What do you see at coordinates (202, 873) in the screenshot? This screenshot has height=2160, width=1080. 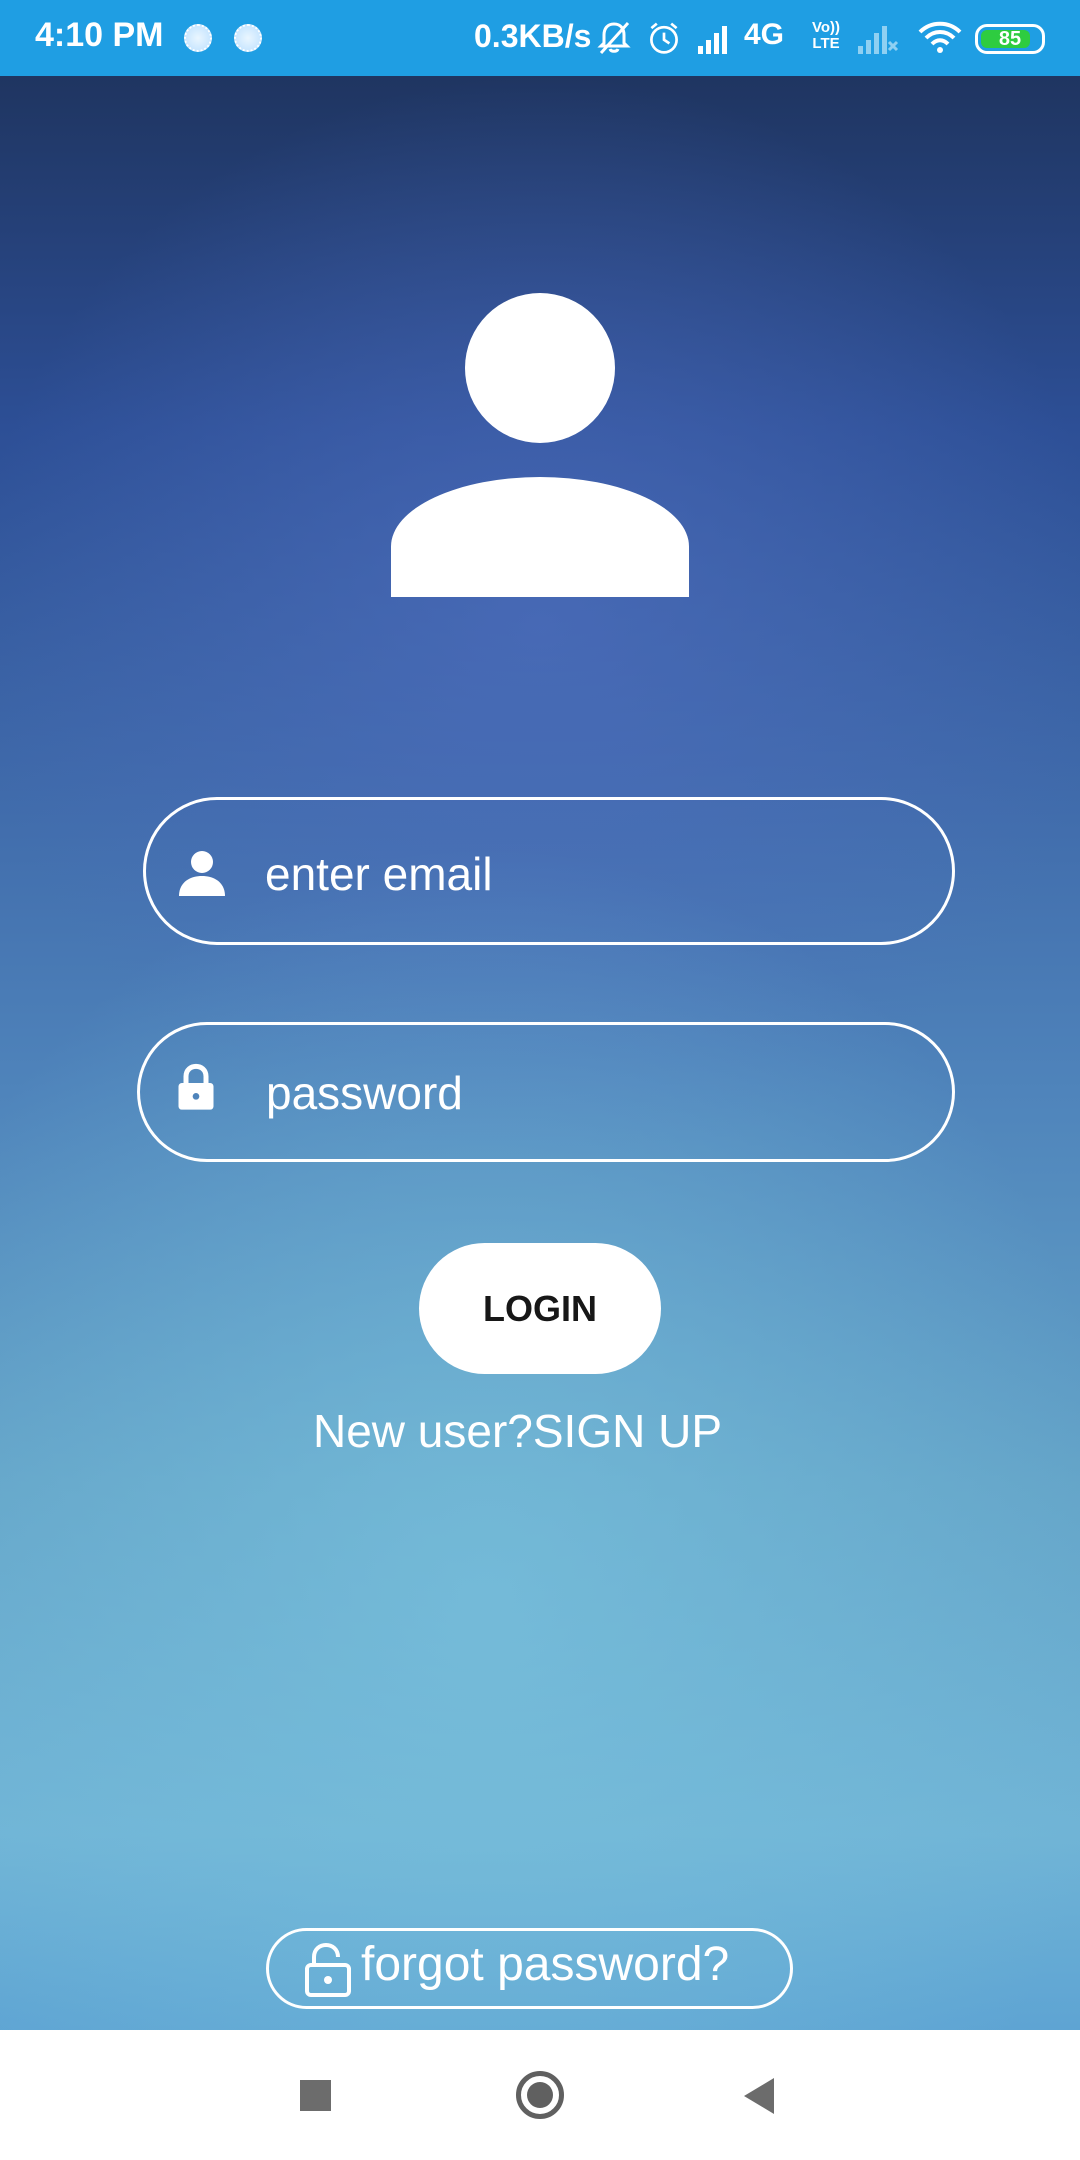 I see `person-icon` at bounding box center [202, 873].